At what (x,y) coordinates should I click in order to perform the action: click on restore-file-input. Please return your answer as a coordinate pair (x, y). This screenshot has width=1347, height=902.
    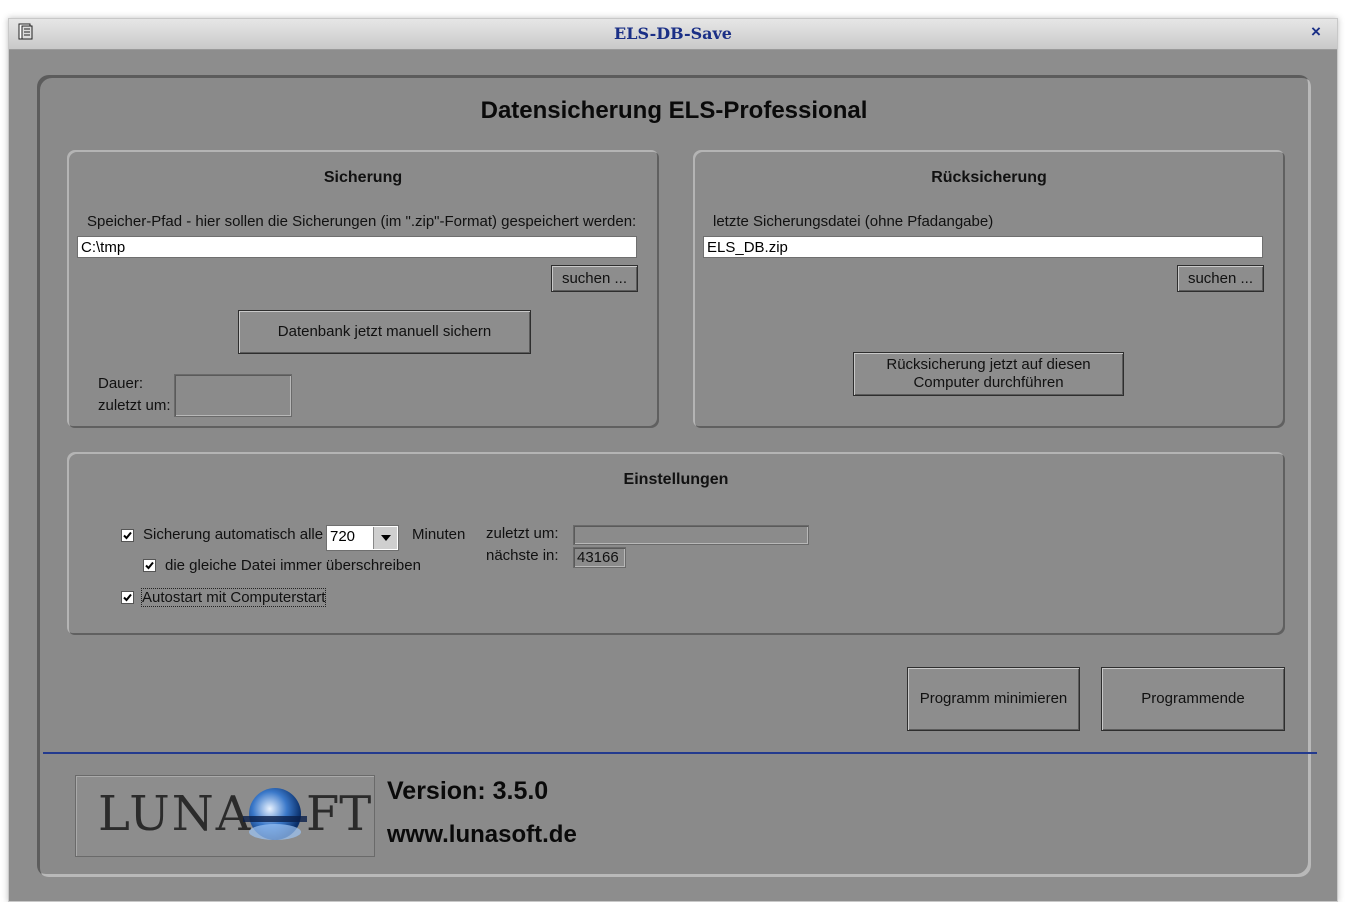
    Looking at the image, I should click on (983, 247).